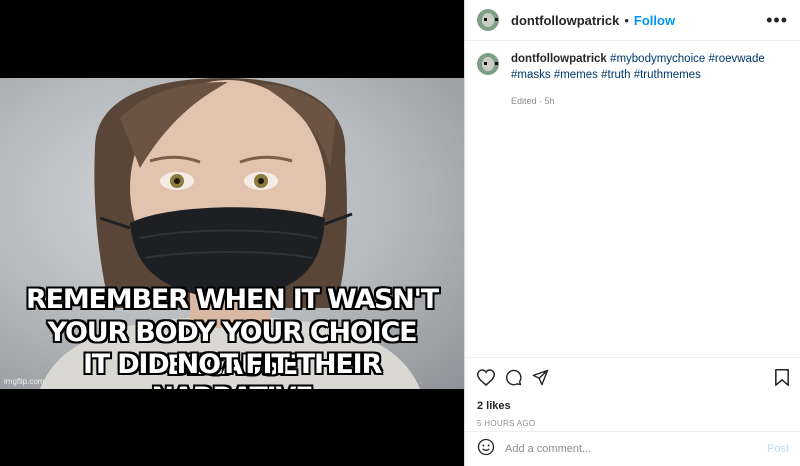 The image size is (800, 466). I want to click on more-options-icon: •••, so click(777, 20).